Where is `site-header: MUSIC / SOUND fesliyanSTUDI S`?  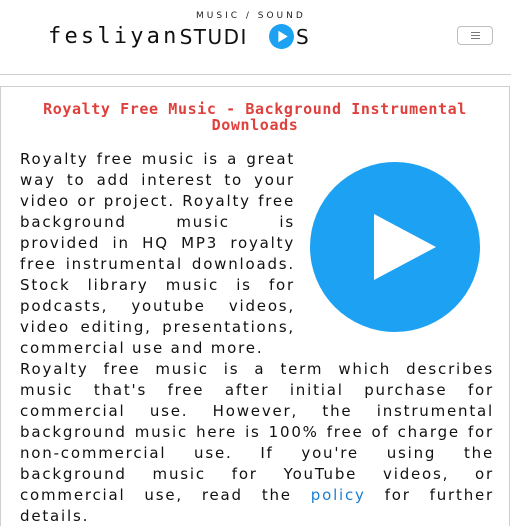 site-header: MUSIC / SOUND fesliyanSTUDI S is located at coordinates (255, 37).